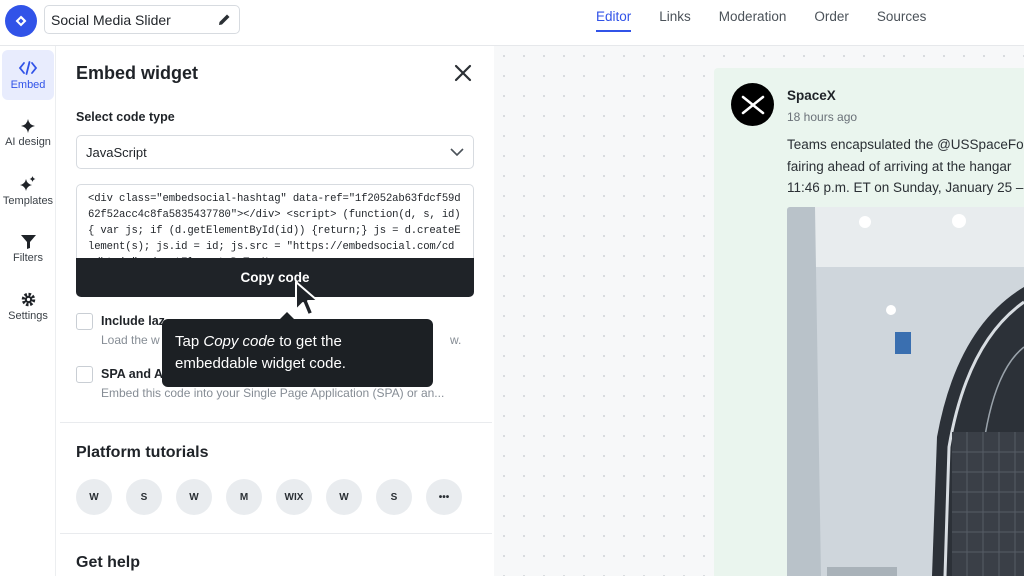 The height and width of the screenshot is (576, 1024). I want to click on select-code-type-label: Select code type, so click(125, 117).